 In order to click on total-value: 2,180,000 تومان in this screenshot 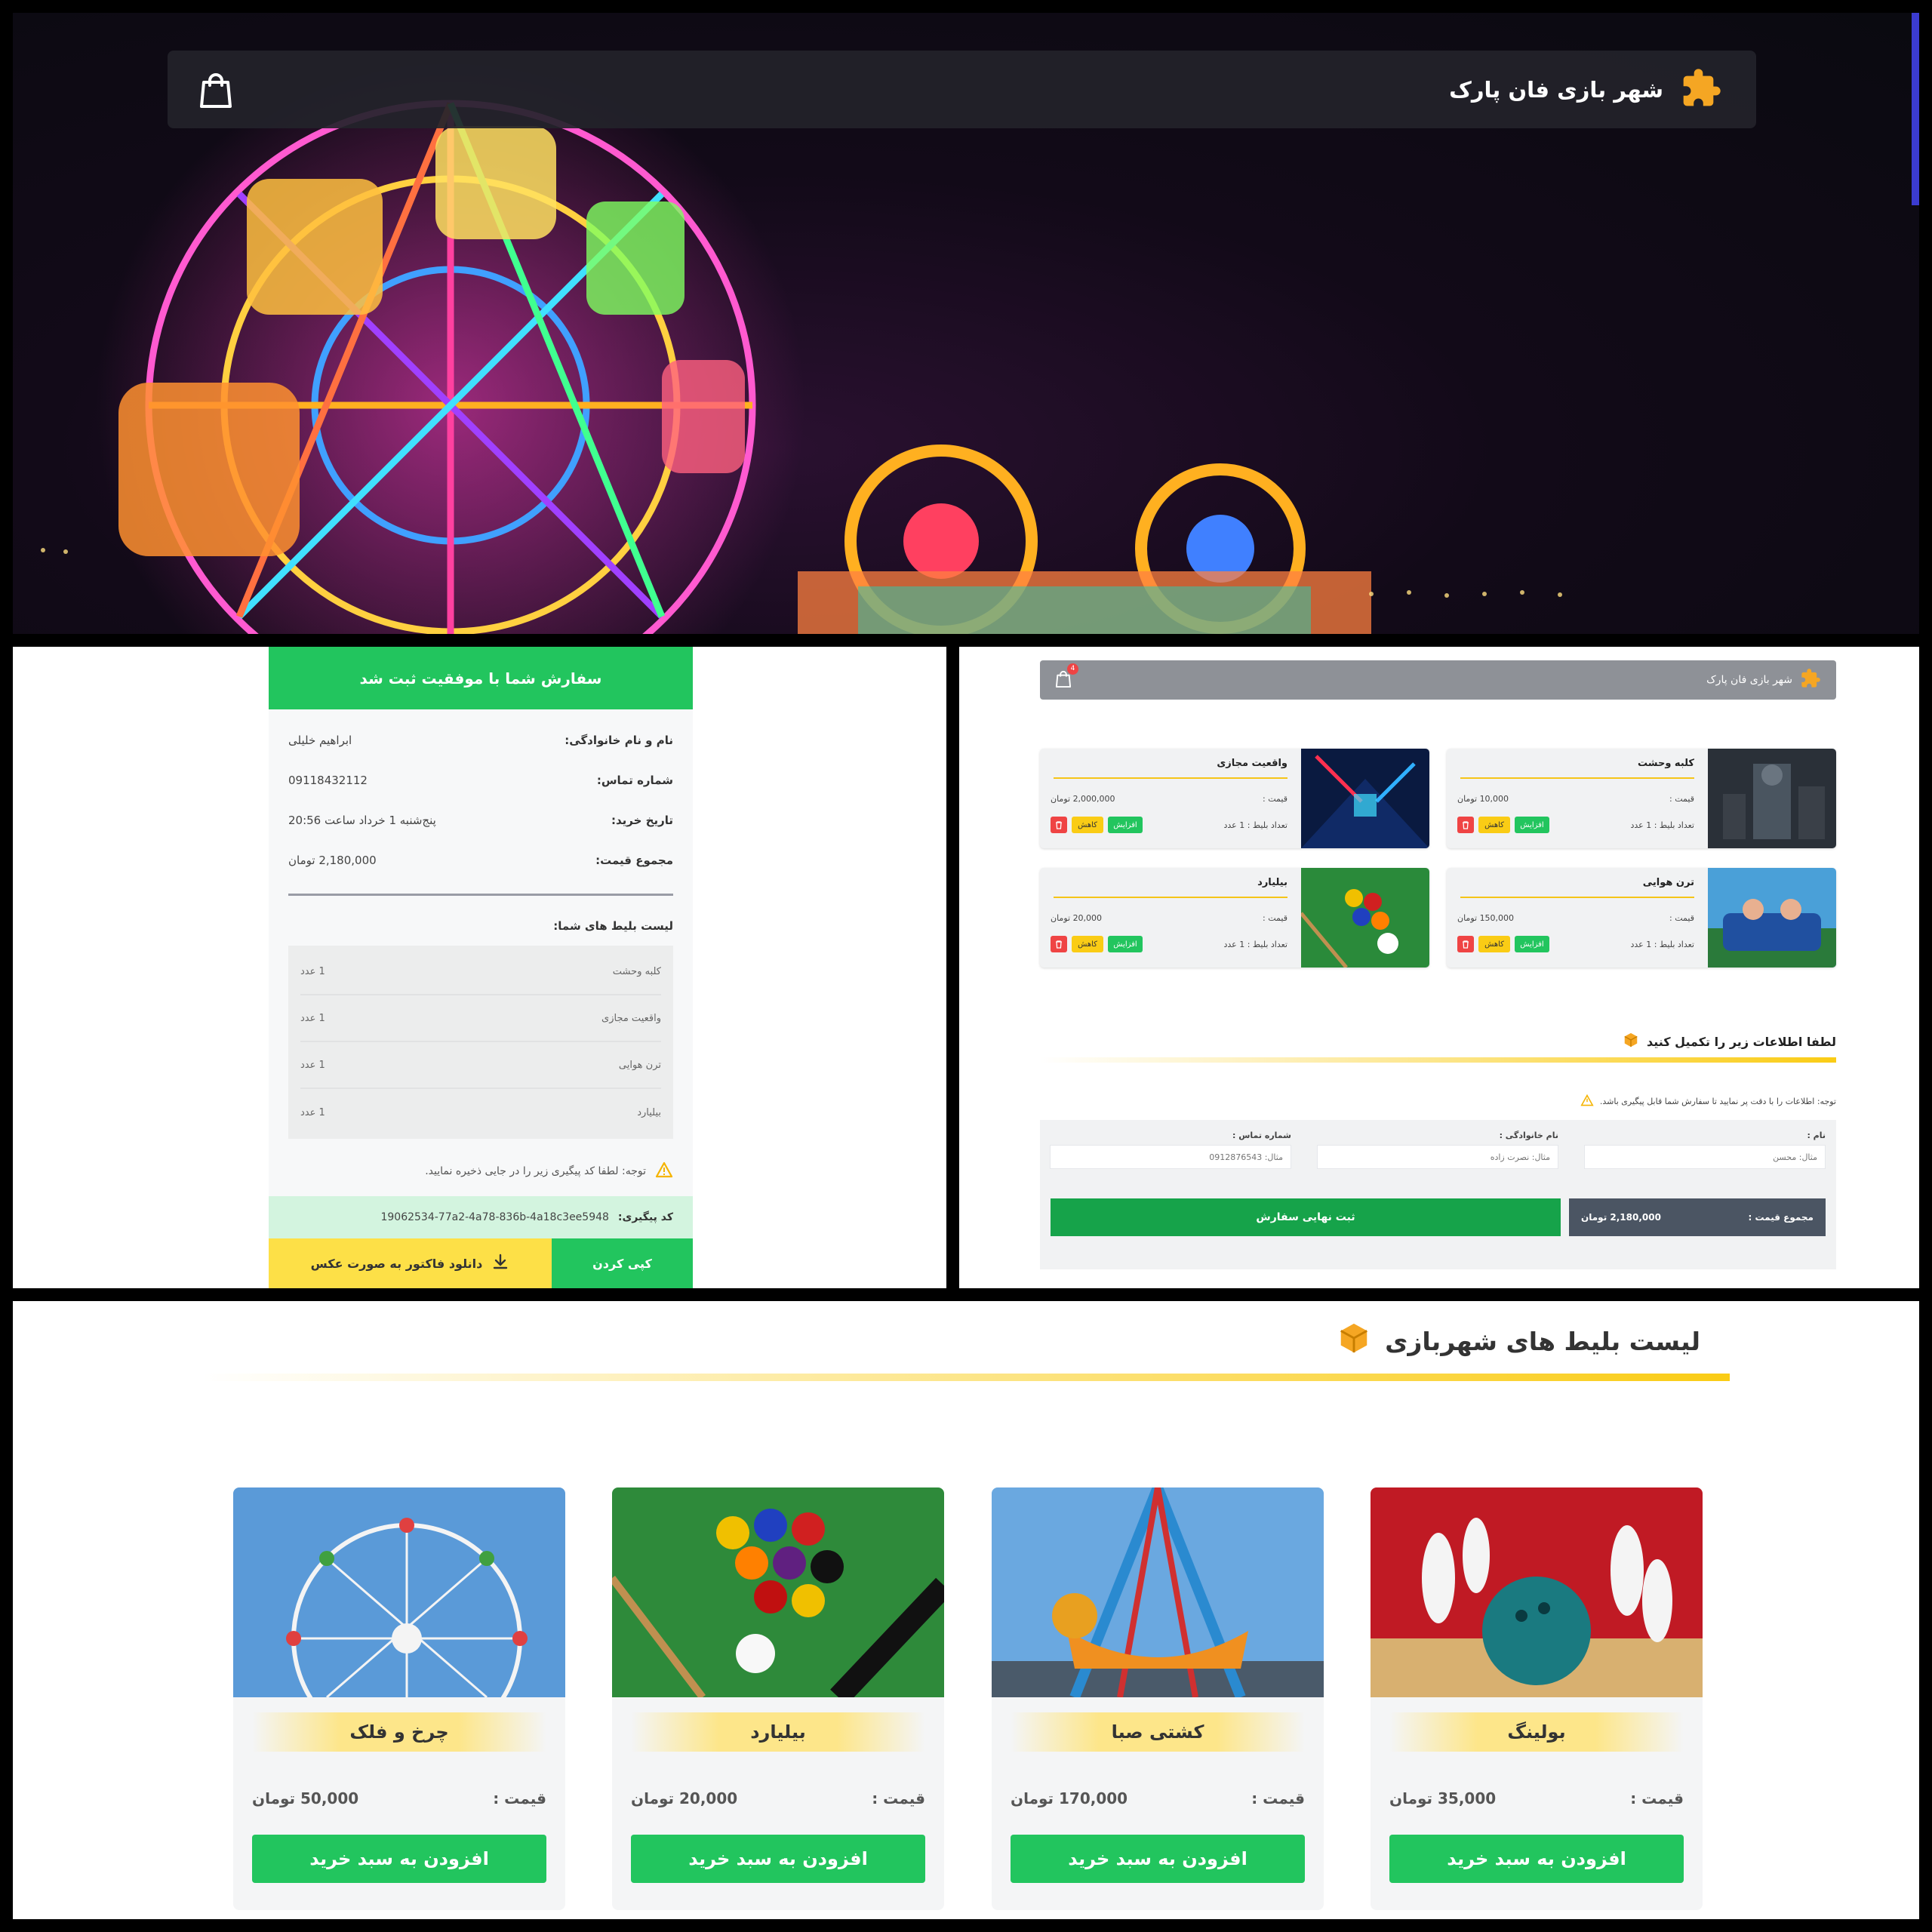, I will do `click(332, 860)`.